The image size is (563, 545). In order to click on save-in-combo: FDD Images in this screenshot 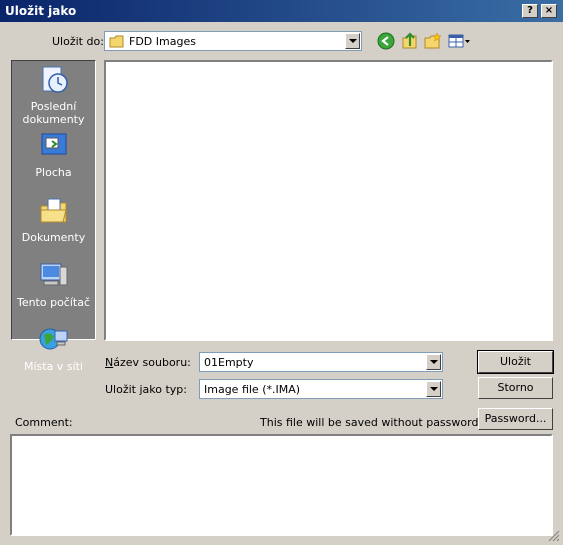, I will do `click(233, 41)`.